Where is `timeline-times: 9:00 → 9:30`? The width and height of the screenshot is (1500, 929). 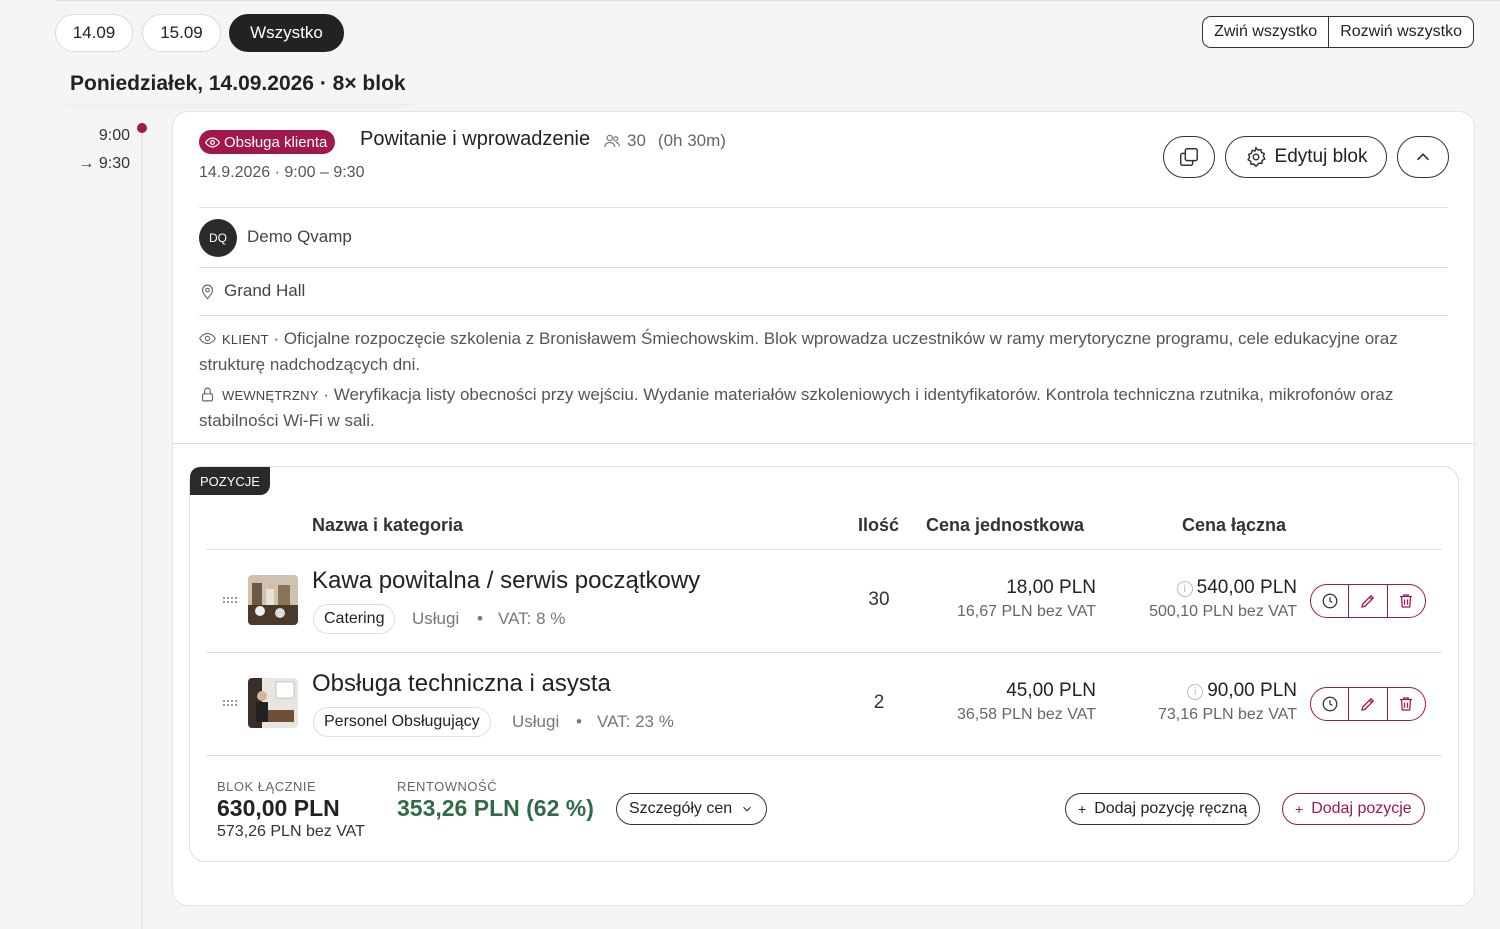 timeline-times: 9:00 → 9:30 is located at coordinates (95, 150).